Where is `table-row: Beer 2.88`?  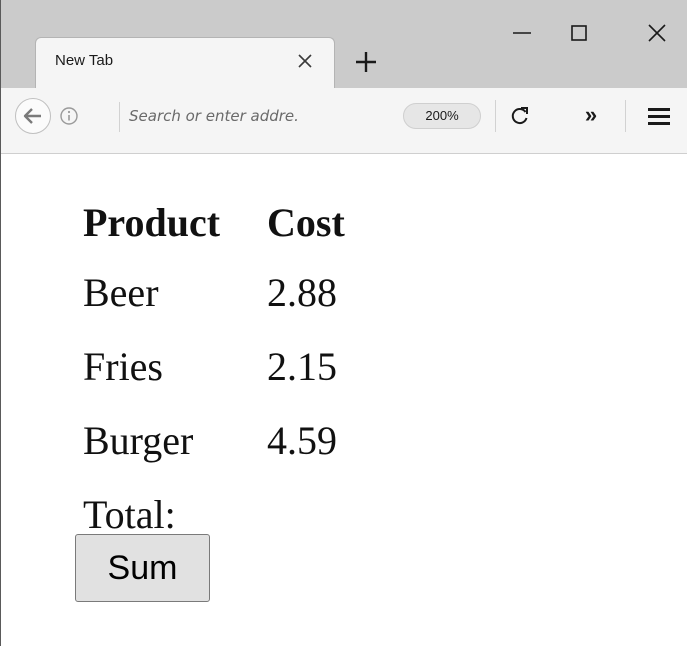 table-row: Beer 2.88 is located at coordinates (214, 292).